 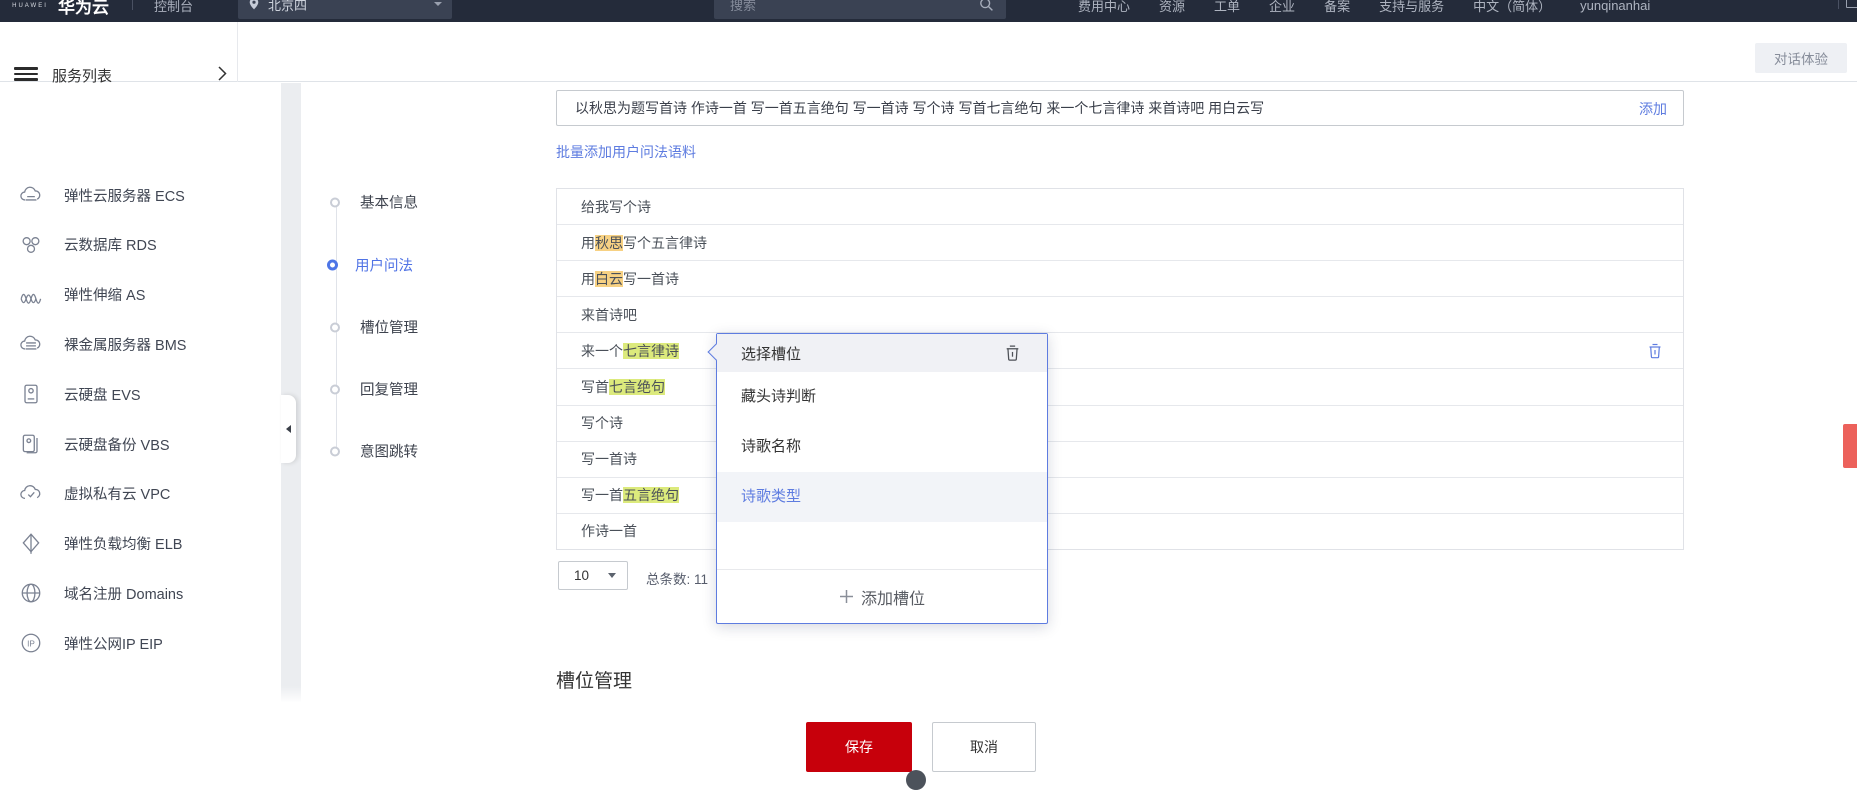 I want to click on huawei-logo: HUAWEI, so click(x=30, y=4).